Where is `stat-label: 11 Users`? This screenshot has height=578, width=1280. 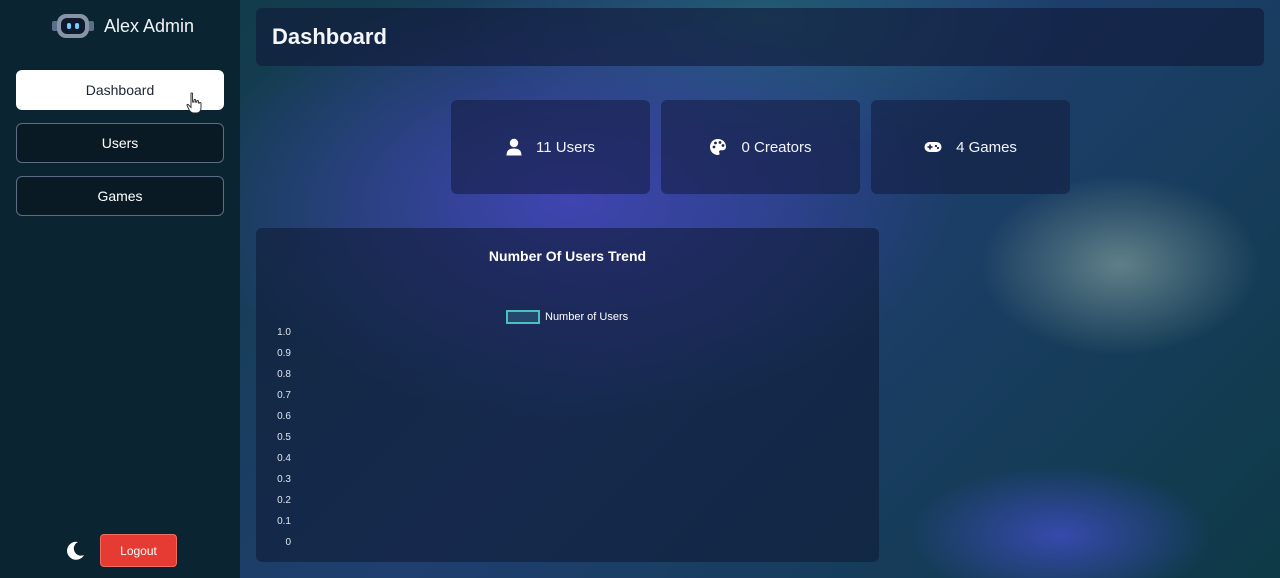
stat-label: 11 Users is located at coordinates (565, 147).